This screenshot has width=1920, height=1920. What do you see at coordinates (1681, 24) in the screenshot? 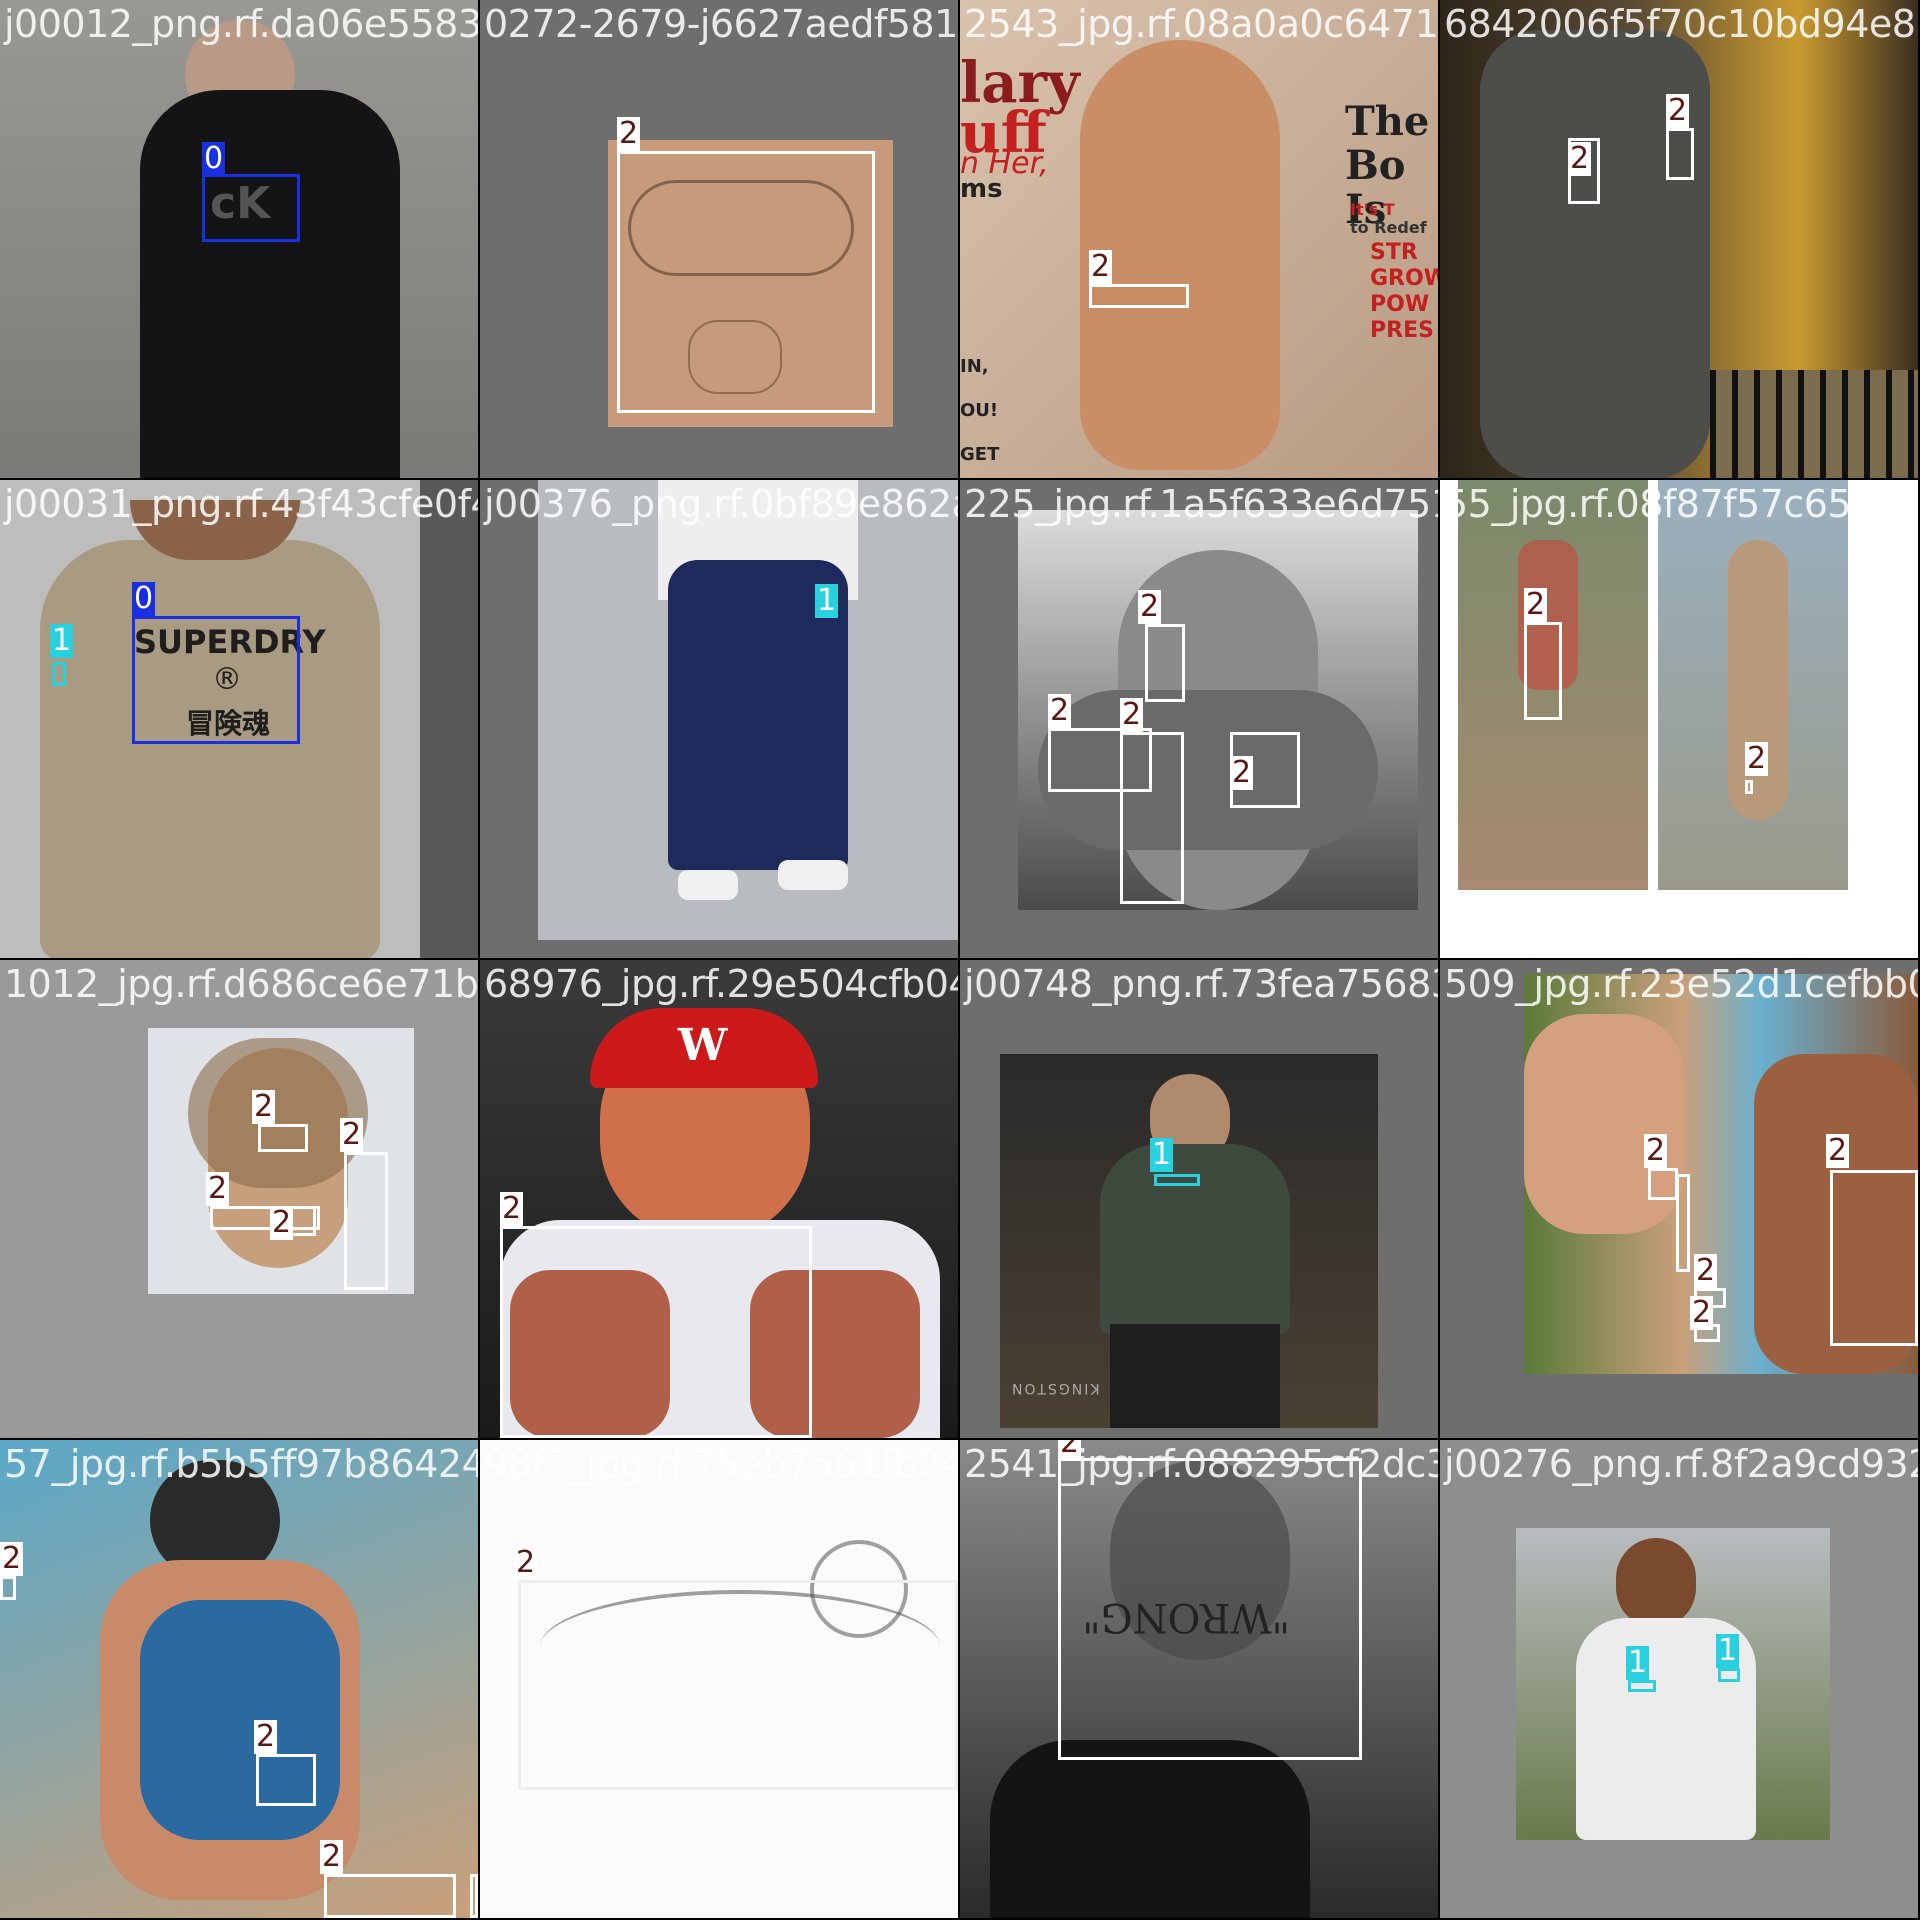
I see `tile-filename: 6842006f5f70c10bd94e81` at bounding box center [1681, 24].